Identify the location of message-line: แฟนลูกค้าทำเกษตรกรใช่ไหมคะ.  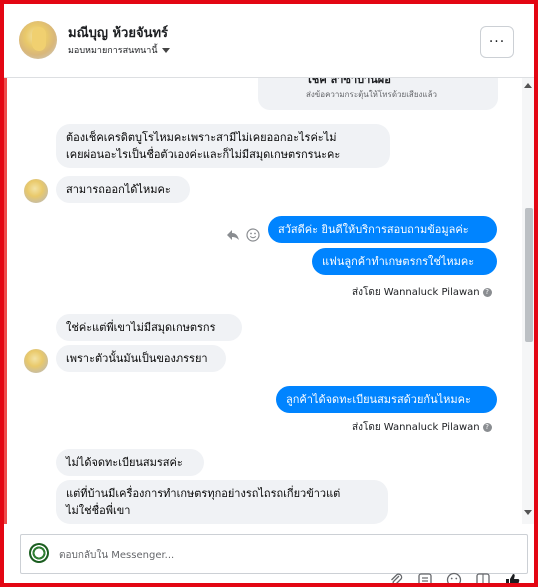
(398, 261).